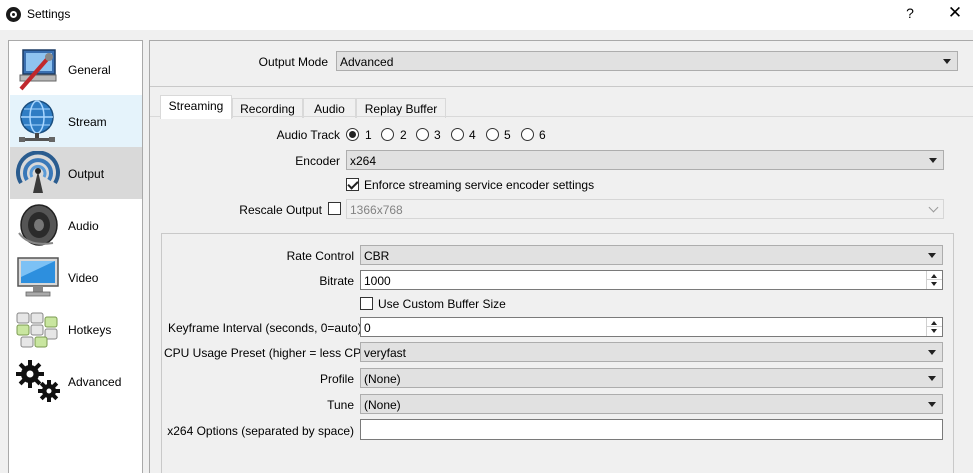 Image resolution: width=973 pixels, height=473 pixels. I want to click on audio-track-radio-label: 2, so click(403, 135).